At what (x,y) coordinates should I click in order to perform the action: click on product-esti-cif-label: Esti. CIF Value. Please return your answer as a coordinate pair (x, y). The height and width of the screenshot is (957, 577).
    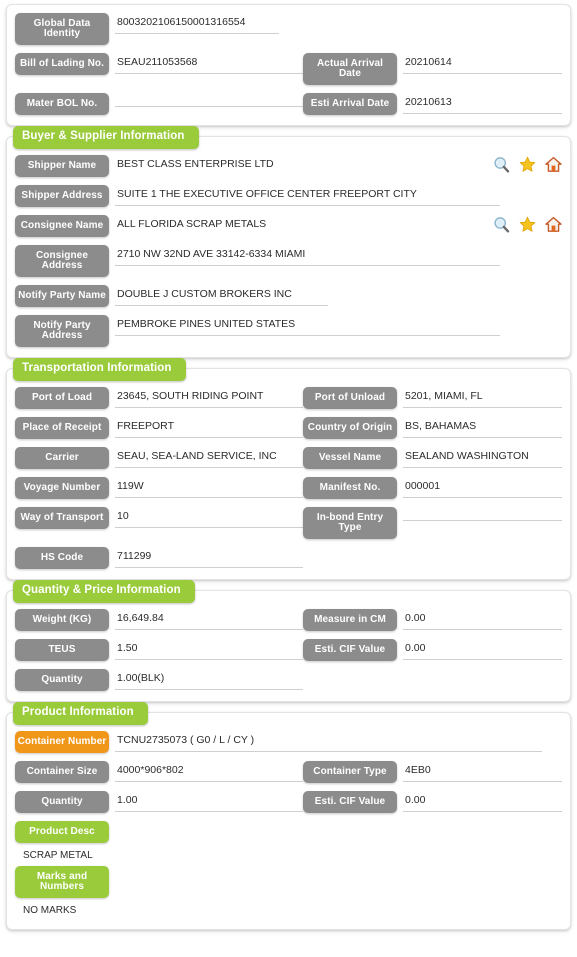
    Looking at the image, I should click on (350, 802).